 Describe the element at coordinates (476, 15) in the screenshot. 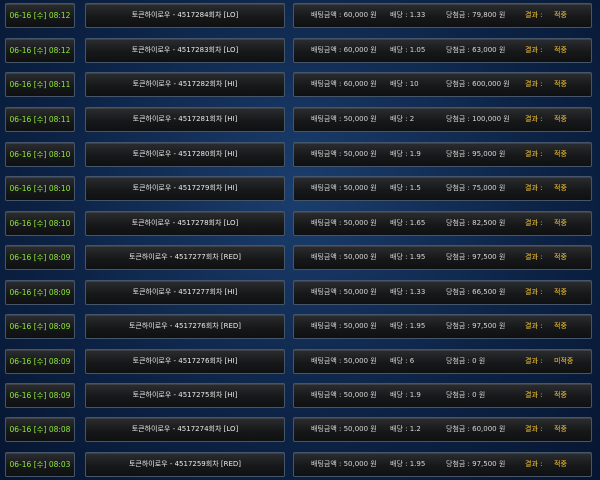

I see `win-amount: 당첨금 : 79,800 원` at that location.